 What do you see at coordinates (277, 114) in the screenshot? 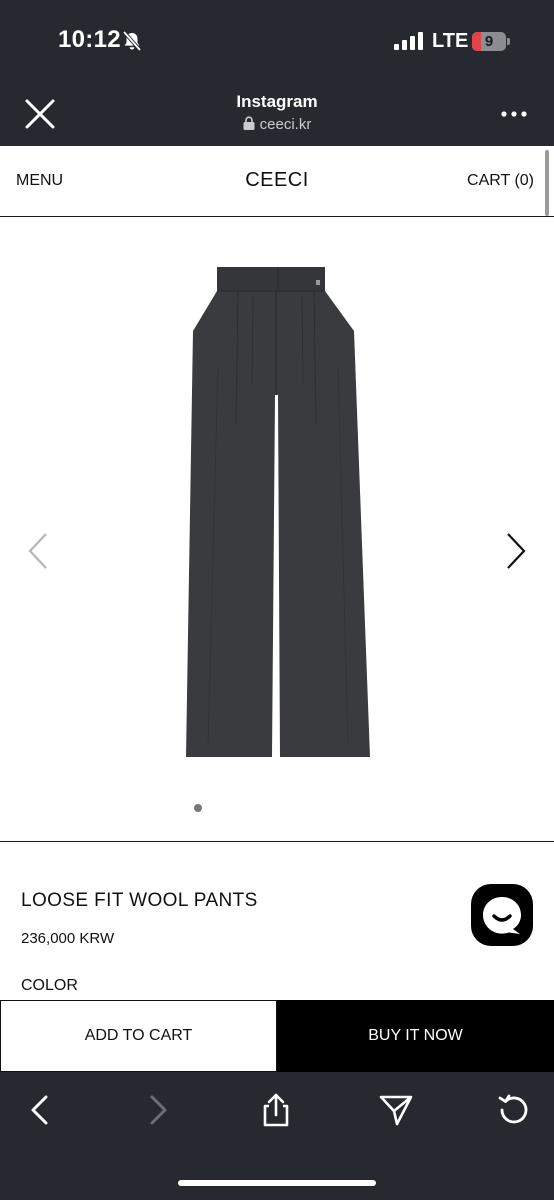
I see `in-app-browser-bar: Instagram ceeci.kr` at bounding box center [277, 114].